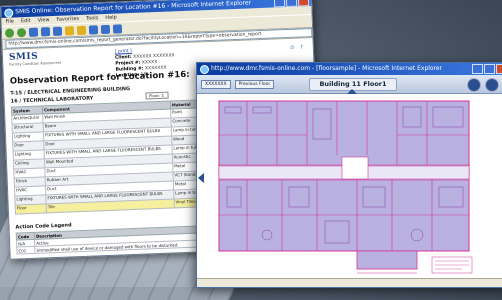  I want to click on mail-icon, so click(105, 29).